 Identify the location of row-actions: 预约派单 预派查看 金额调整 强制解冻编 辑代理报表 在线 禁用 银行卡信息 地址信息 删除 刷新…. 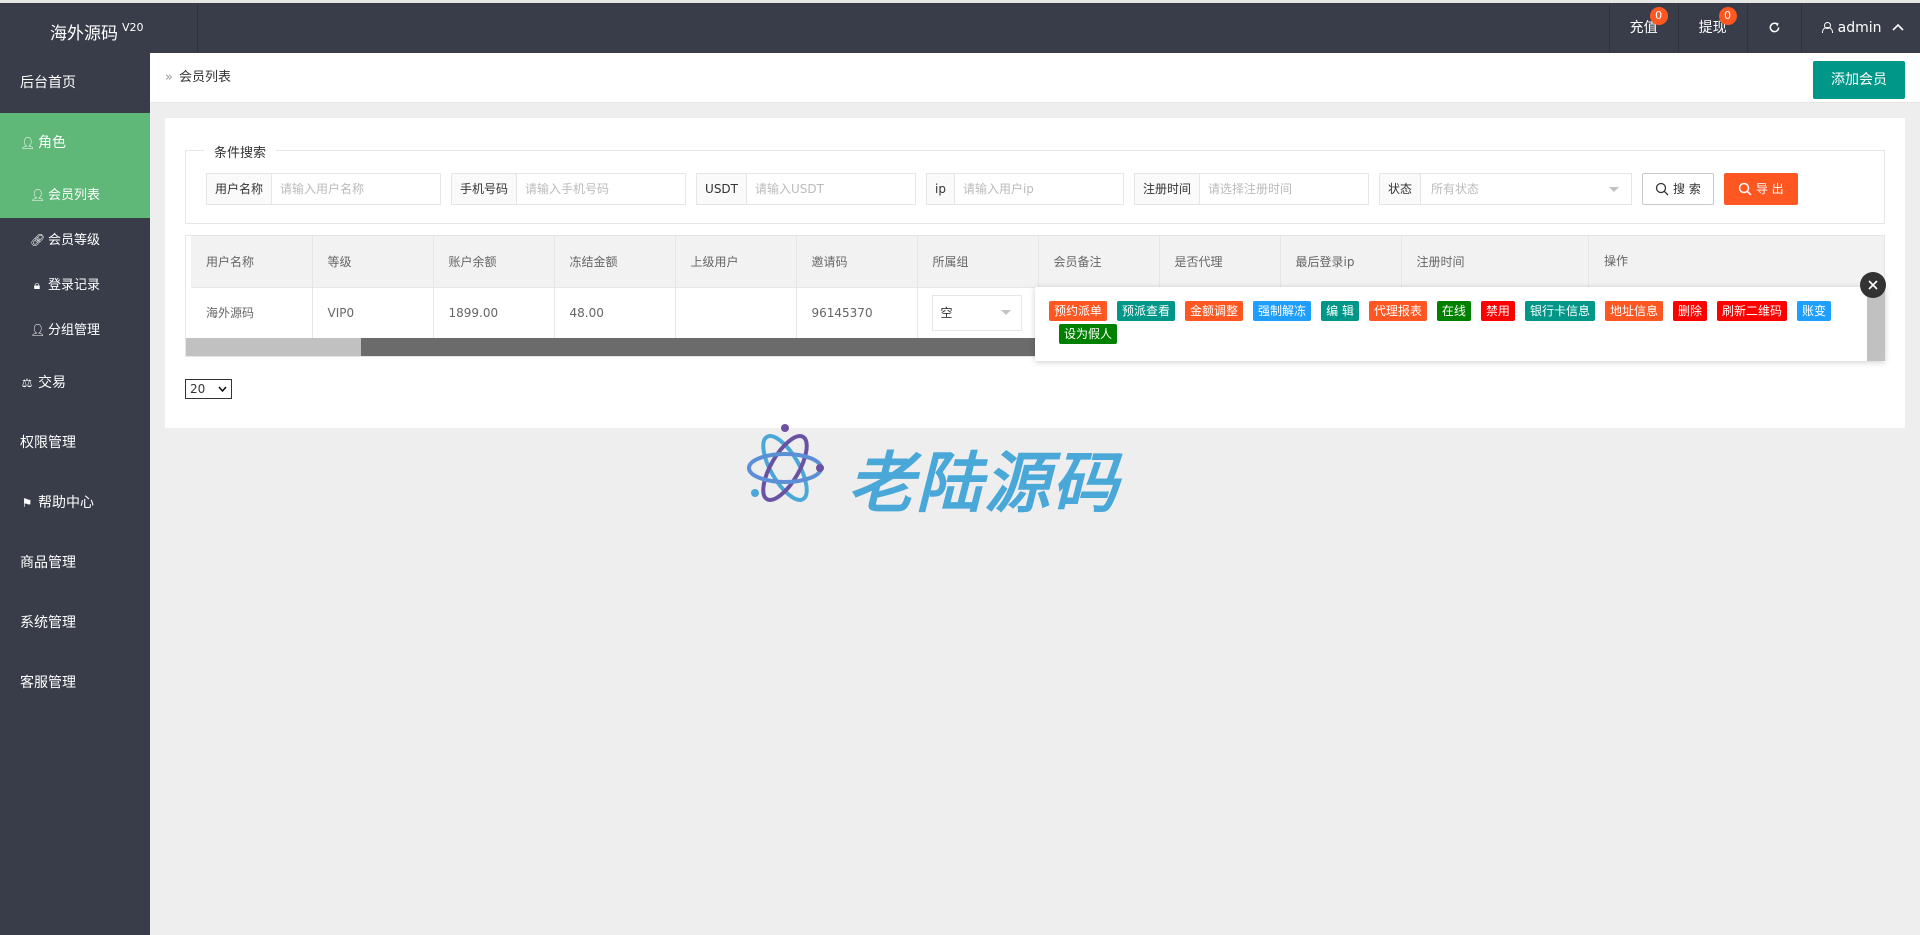
(1454, 324).